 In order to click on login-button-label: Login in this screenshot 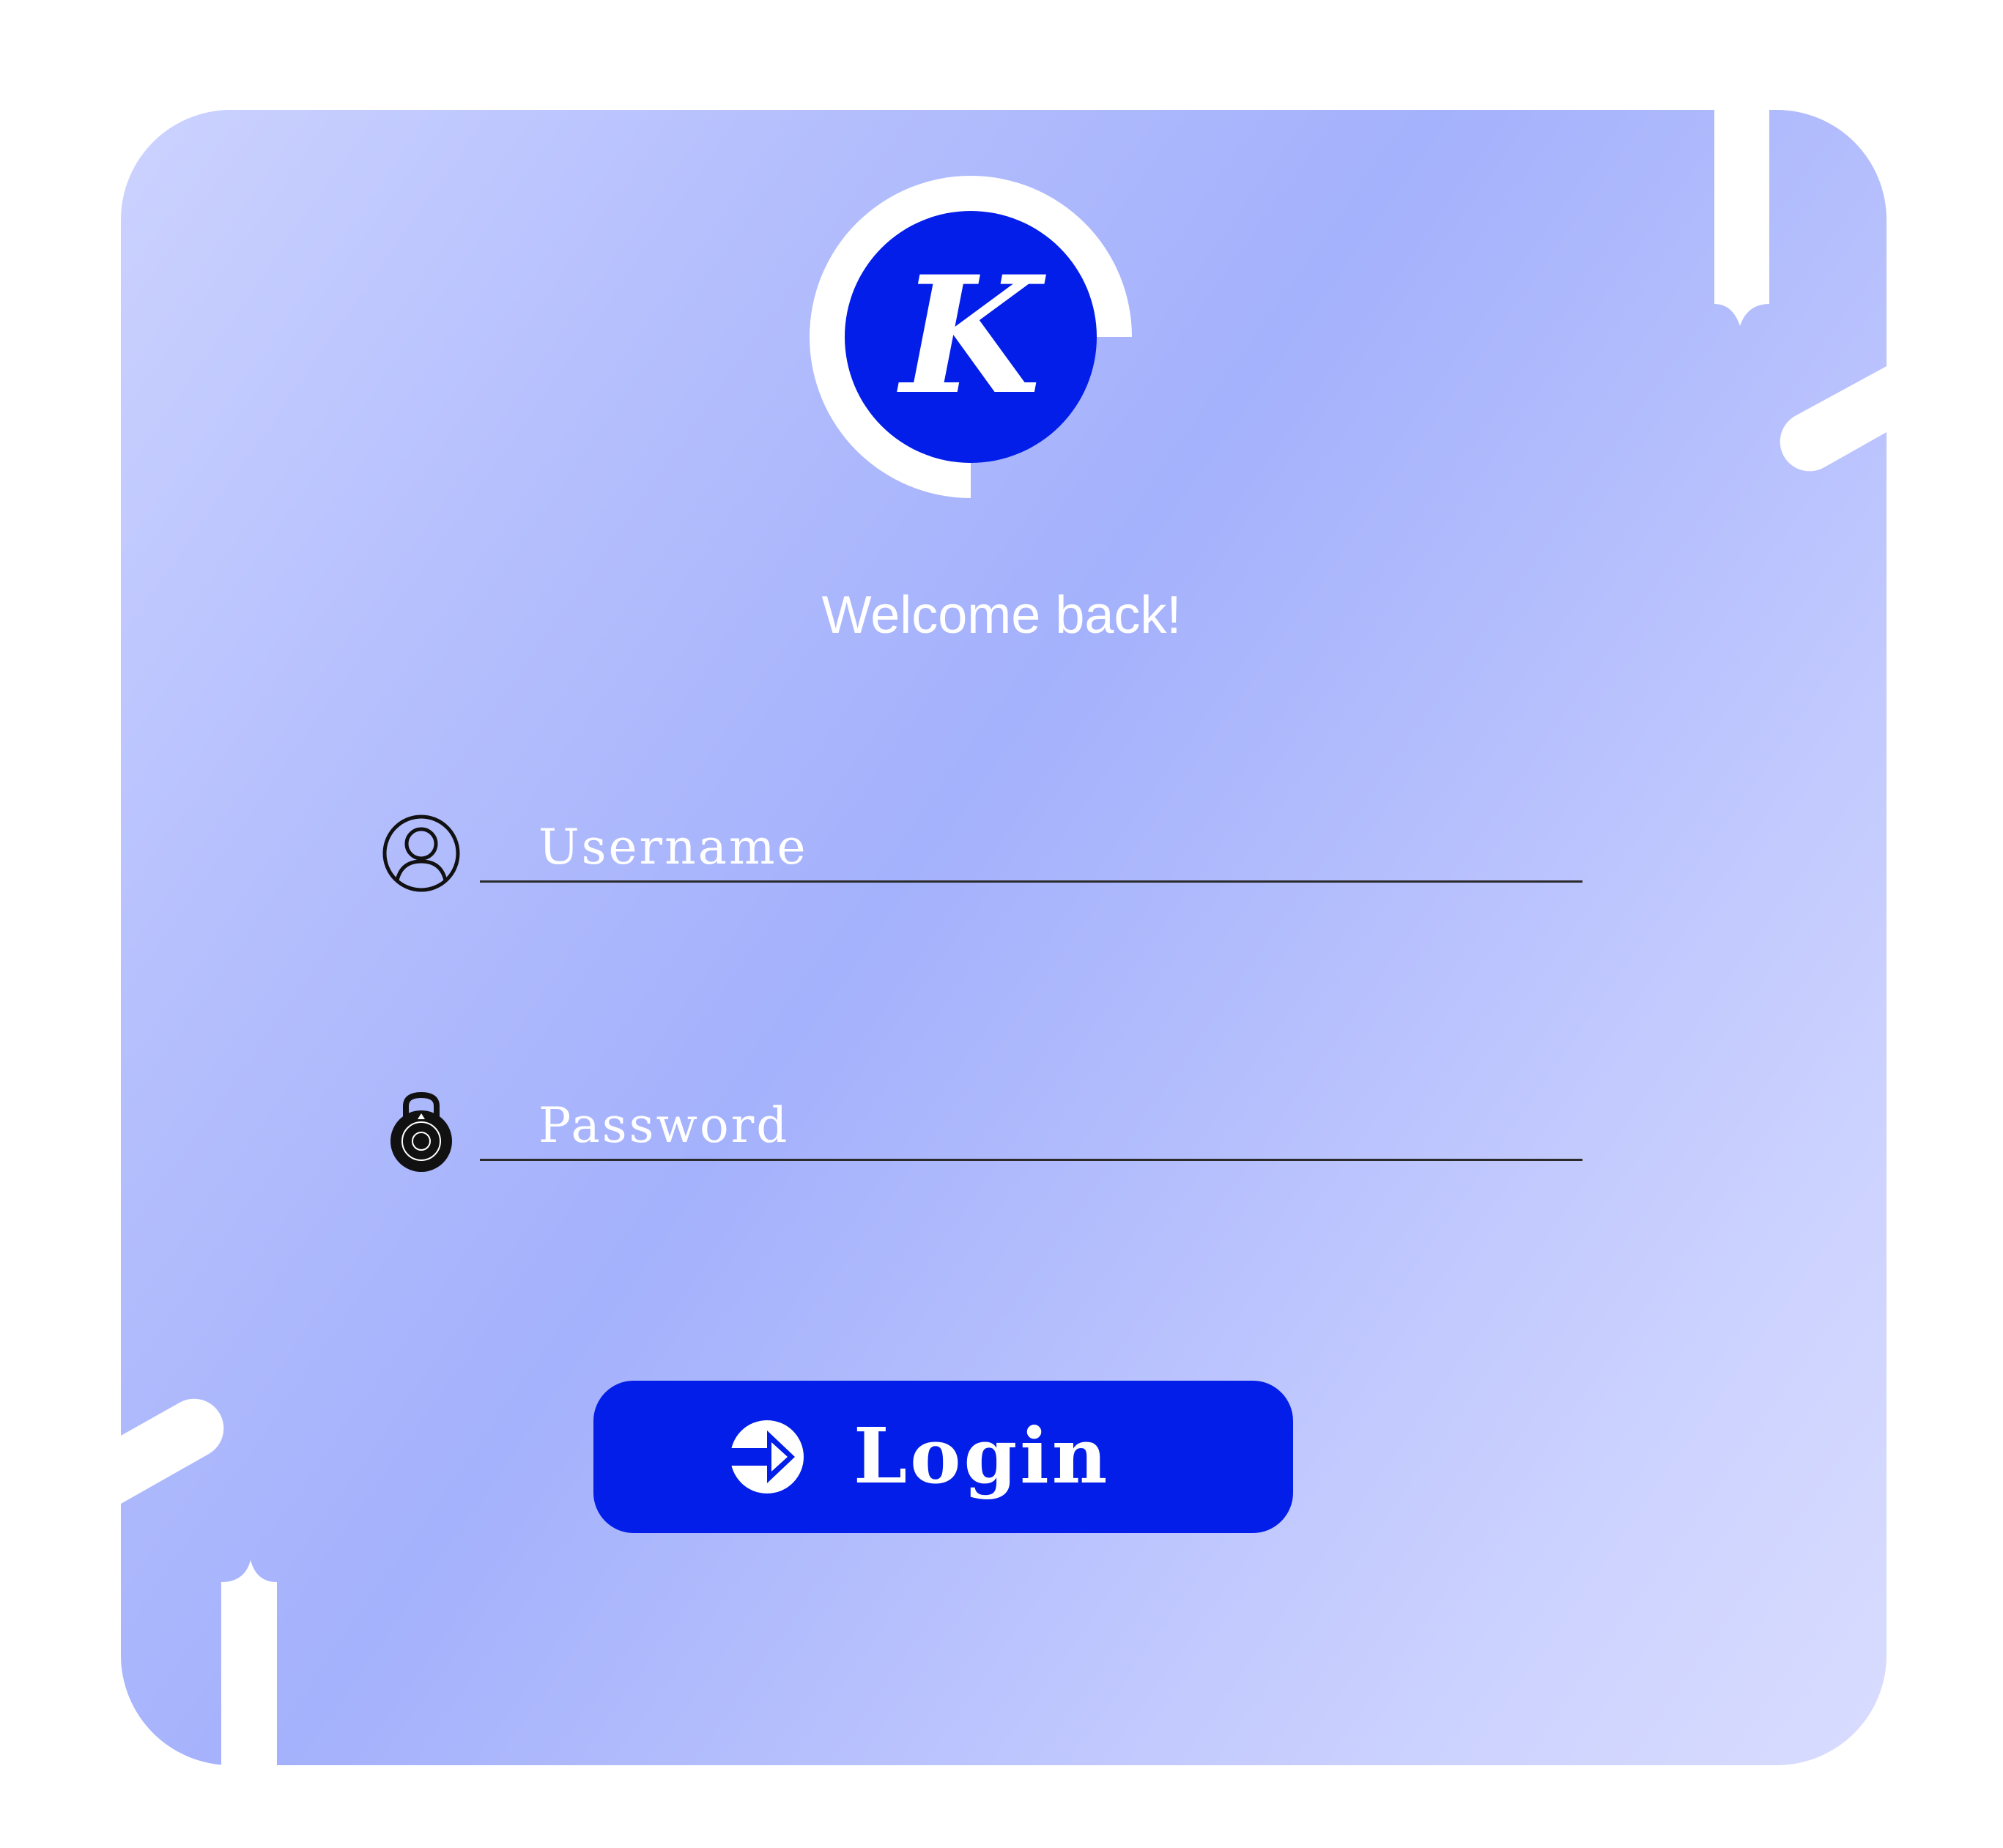, I will do `click(983, 1456)`.